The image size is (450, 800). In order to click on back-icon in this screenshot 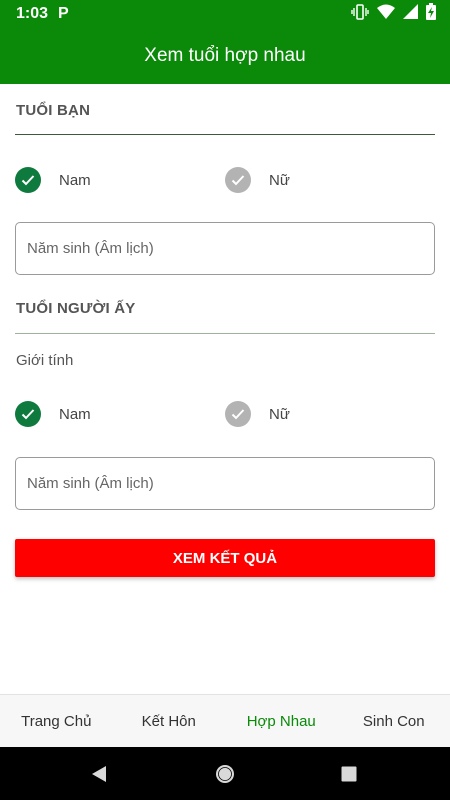, I will do `click(99, 773)`.